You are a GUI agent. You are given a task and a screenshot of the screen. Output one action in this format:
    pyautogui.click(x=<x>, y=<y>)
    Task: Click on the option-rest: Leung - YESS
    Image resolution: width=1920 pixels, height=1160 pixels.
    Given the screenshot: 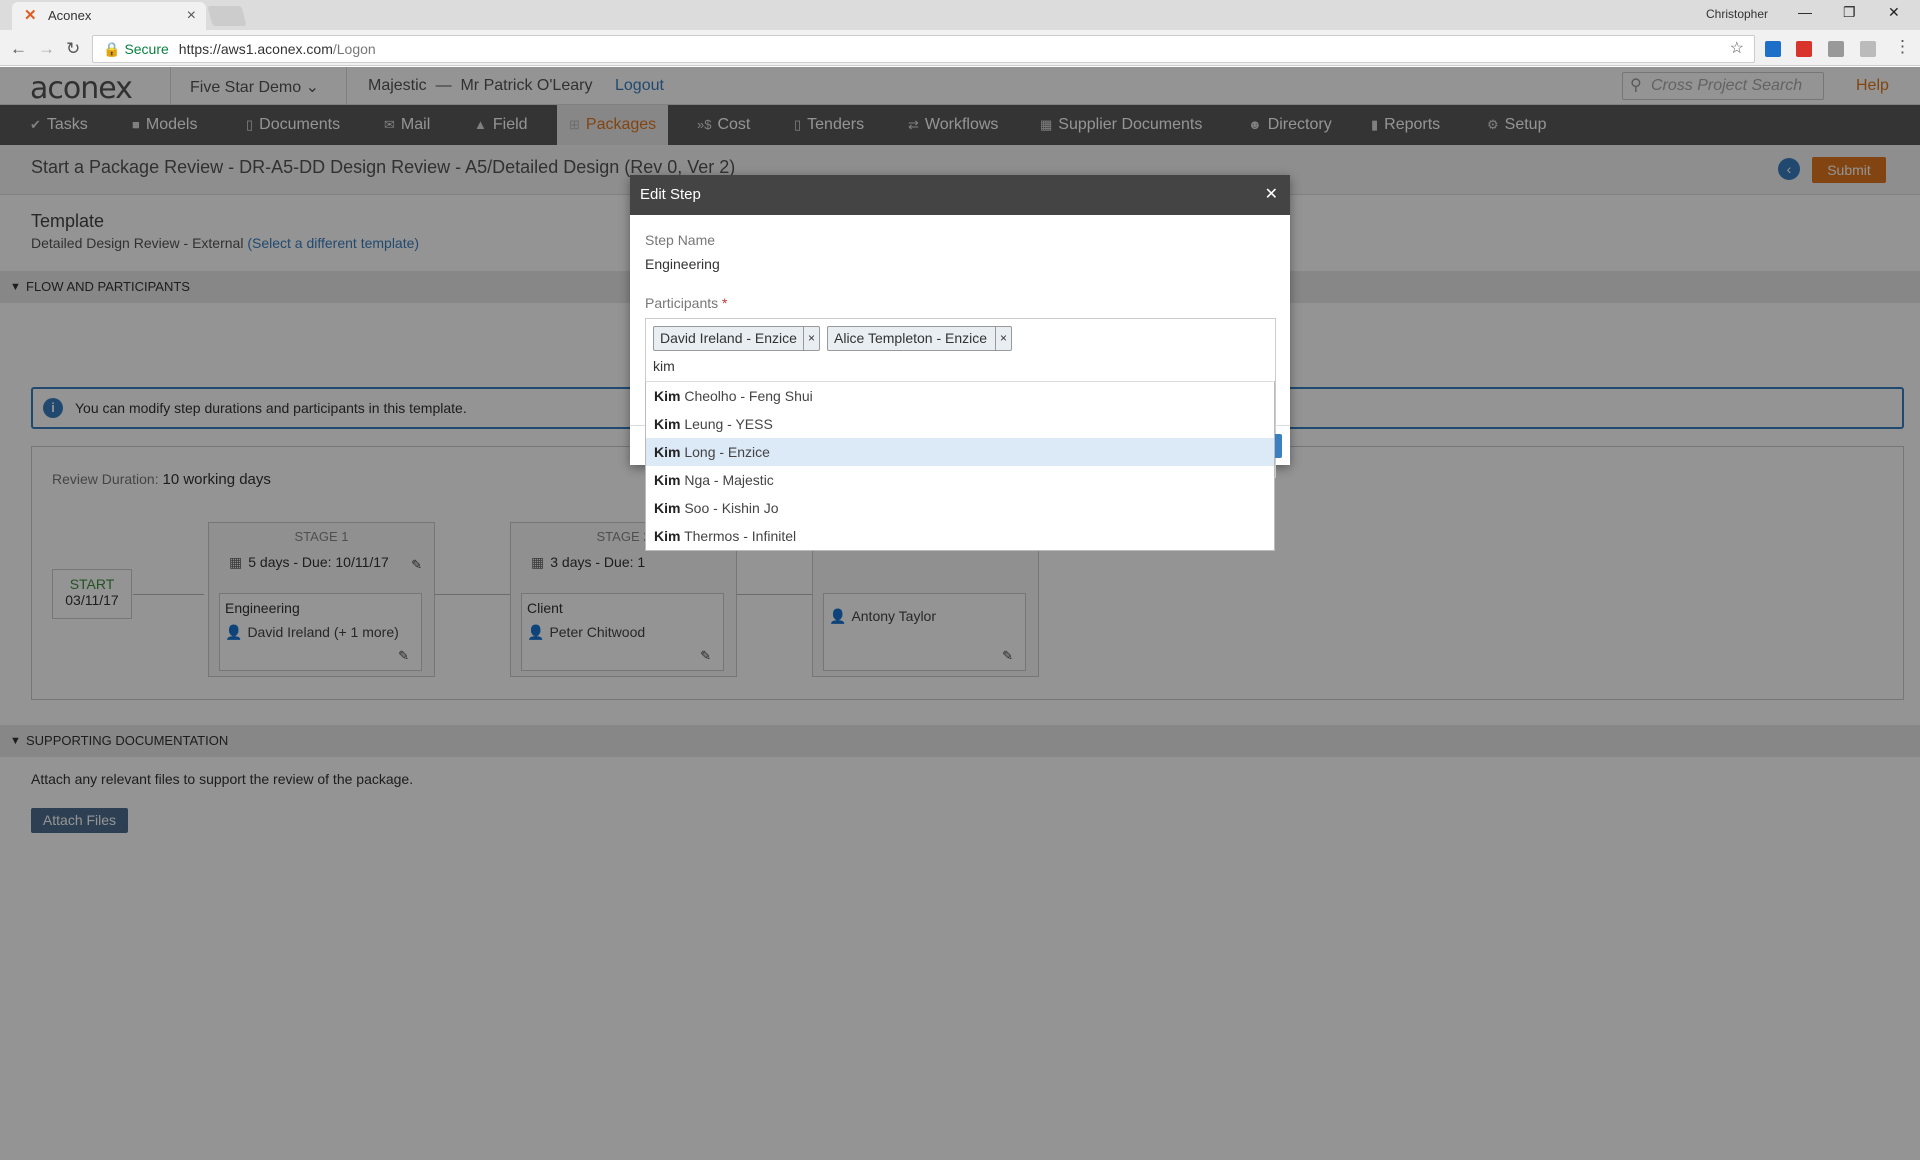 What is the action you would take?
    pyautogui.click(x=726, y=424)
    